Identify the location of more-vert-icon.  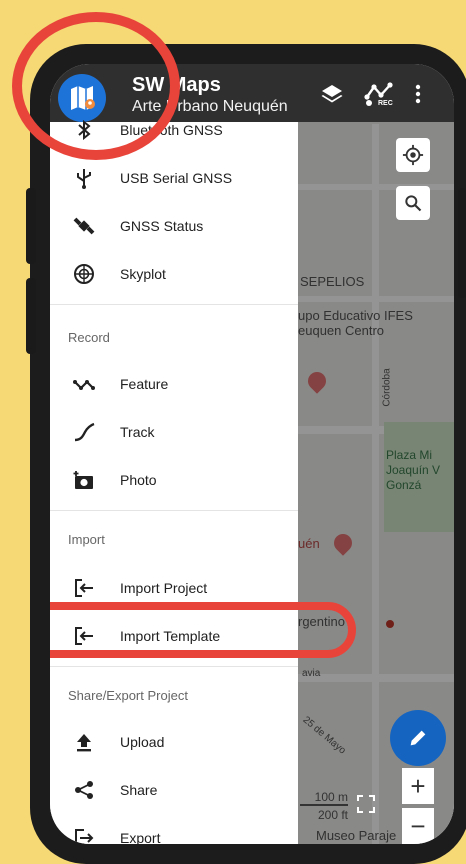
(418, 94).